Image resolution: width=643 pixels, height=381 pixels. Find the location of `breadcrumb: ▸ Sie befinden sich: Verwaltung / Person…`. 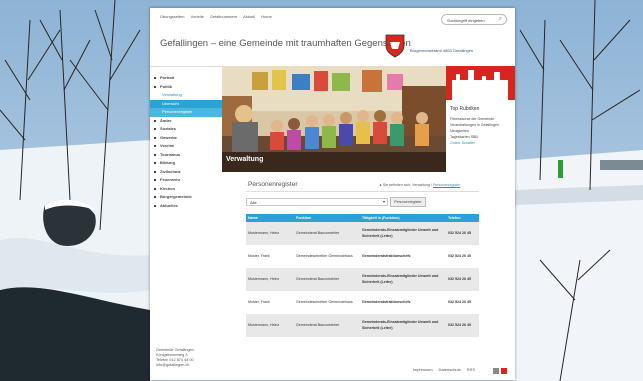

breadcrumb: ▸ Sie befinden sich: Verwaltung / Person… is located at coordinates (420, 185).